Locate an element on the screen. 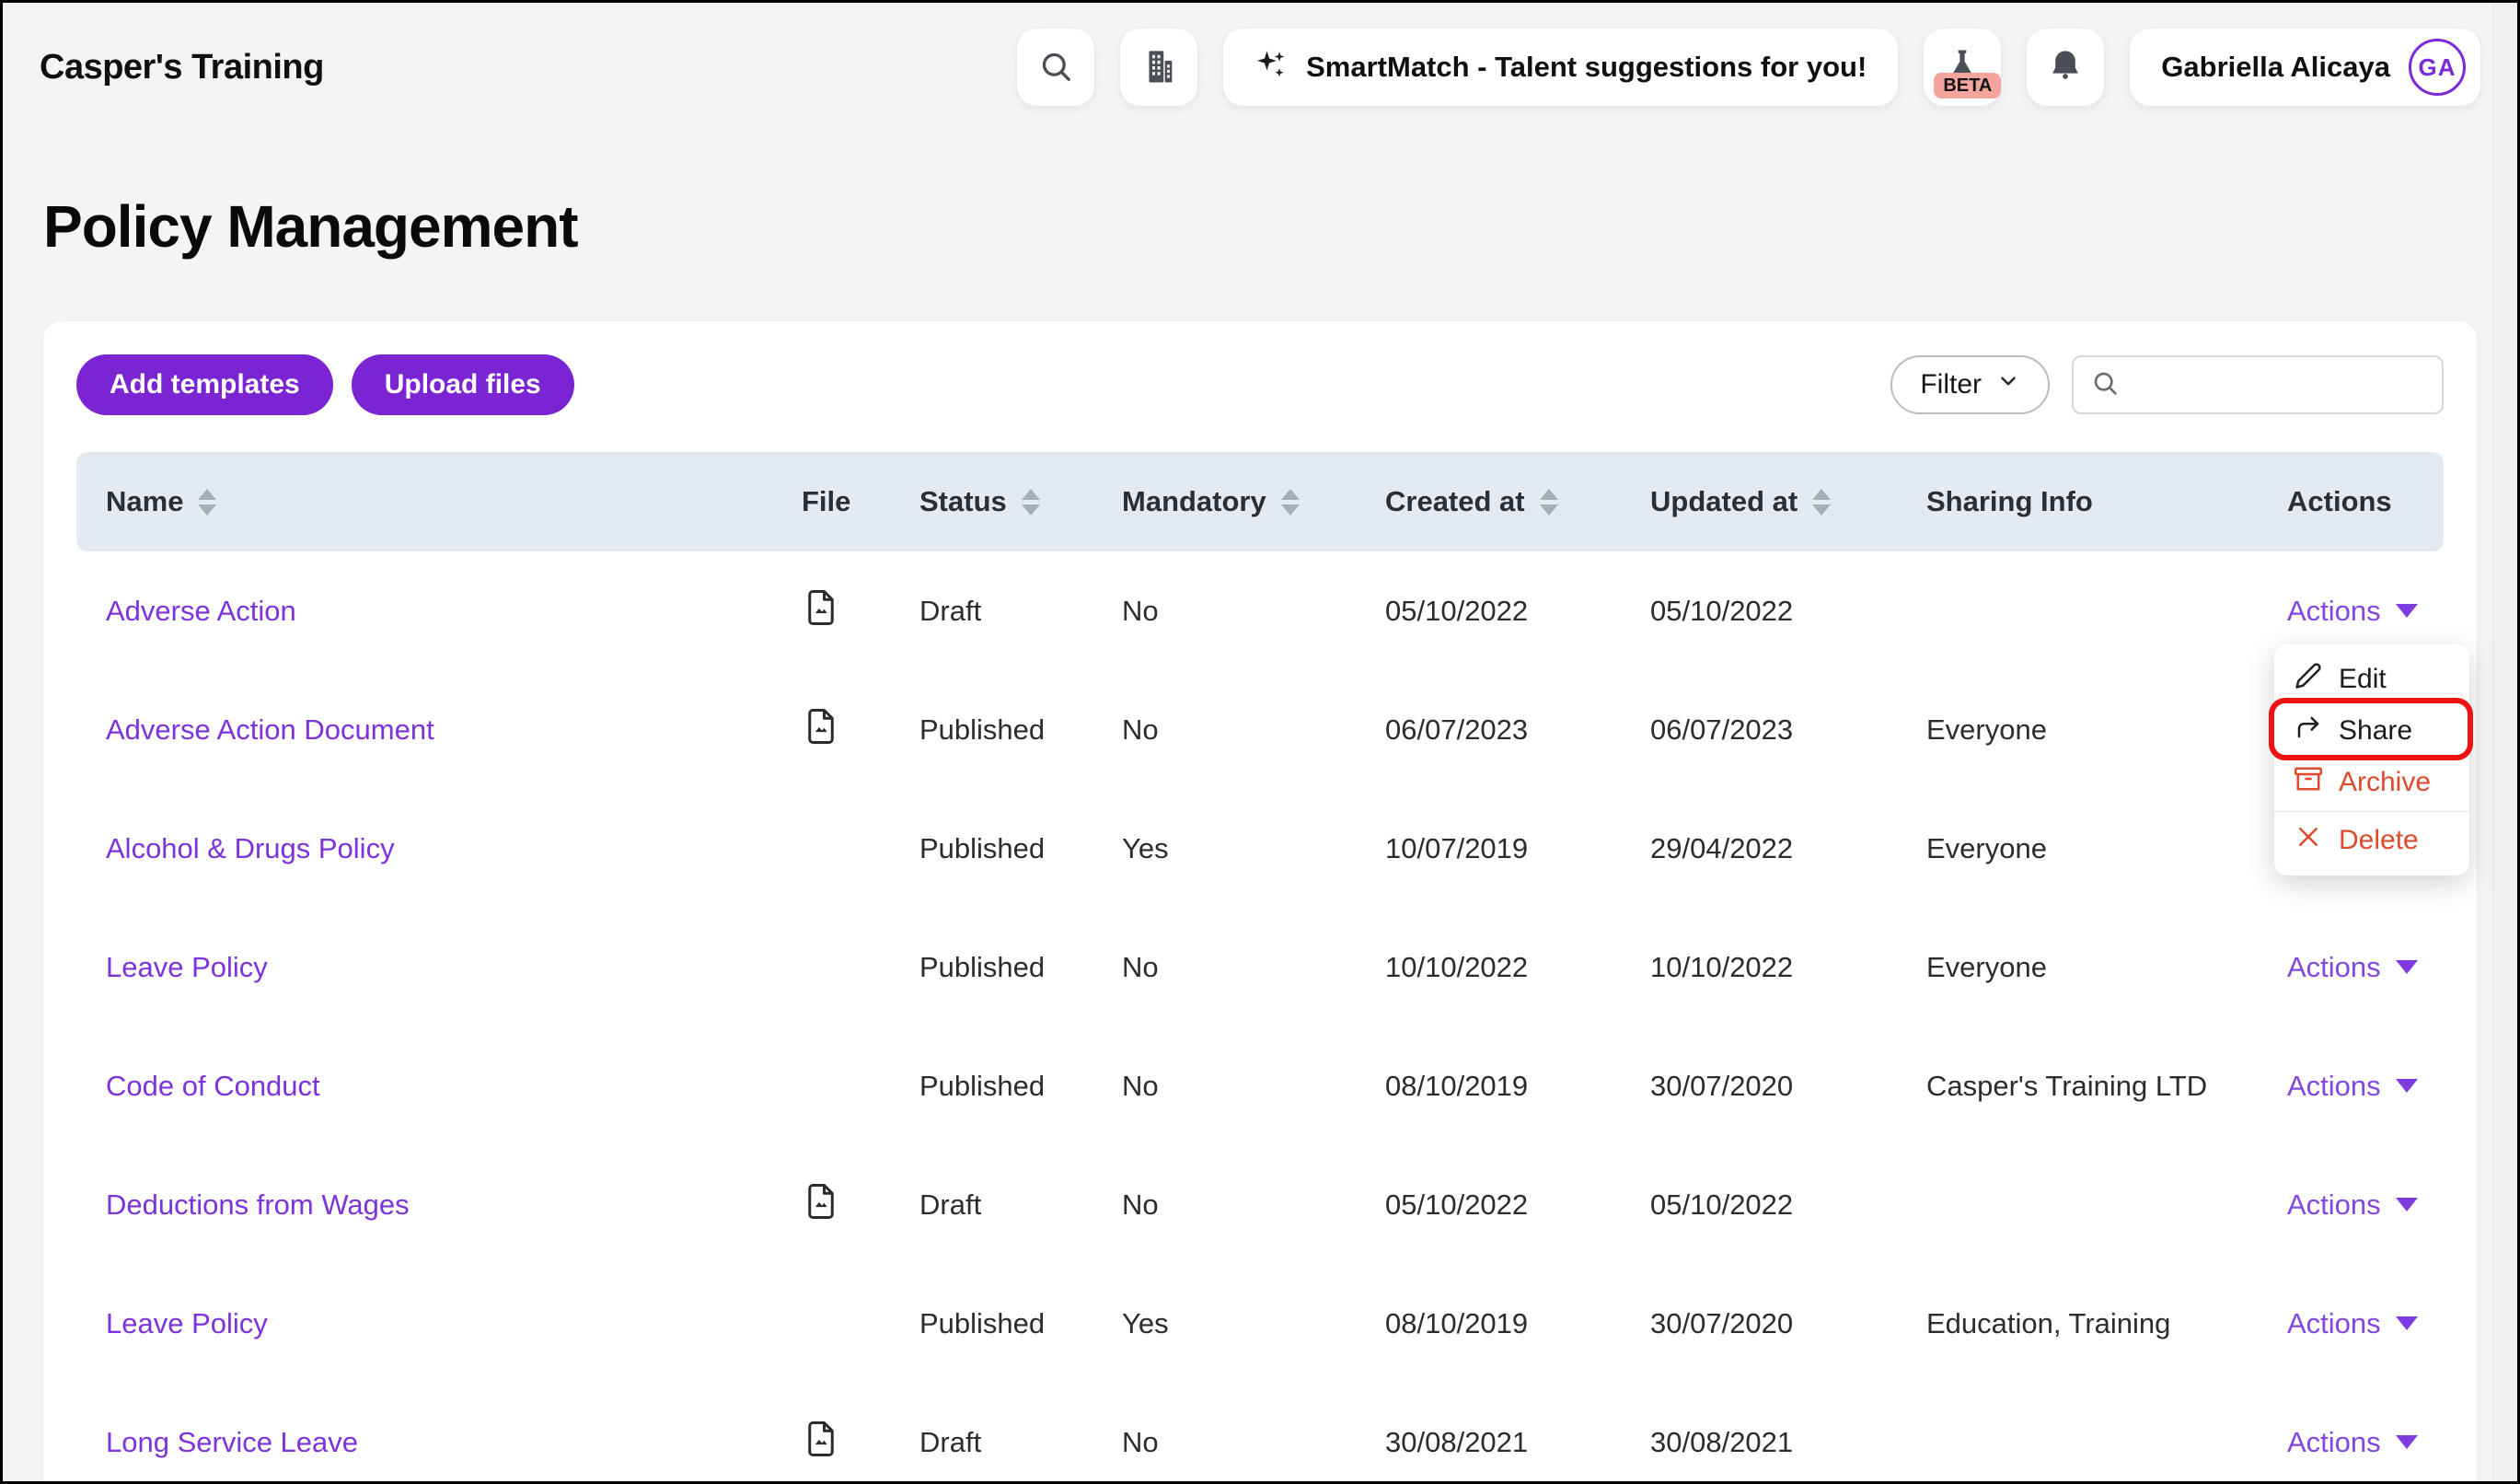 This screenshot has height=1484, width=2520. organisation-button is located at coordinates (1159, 67).